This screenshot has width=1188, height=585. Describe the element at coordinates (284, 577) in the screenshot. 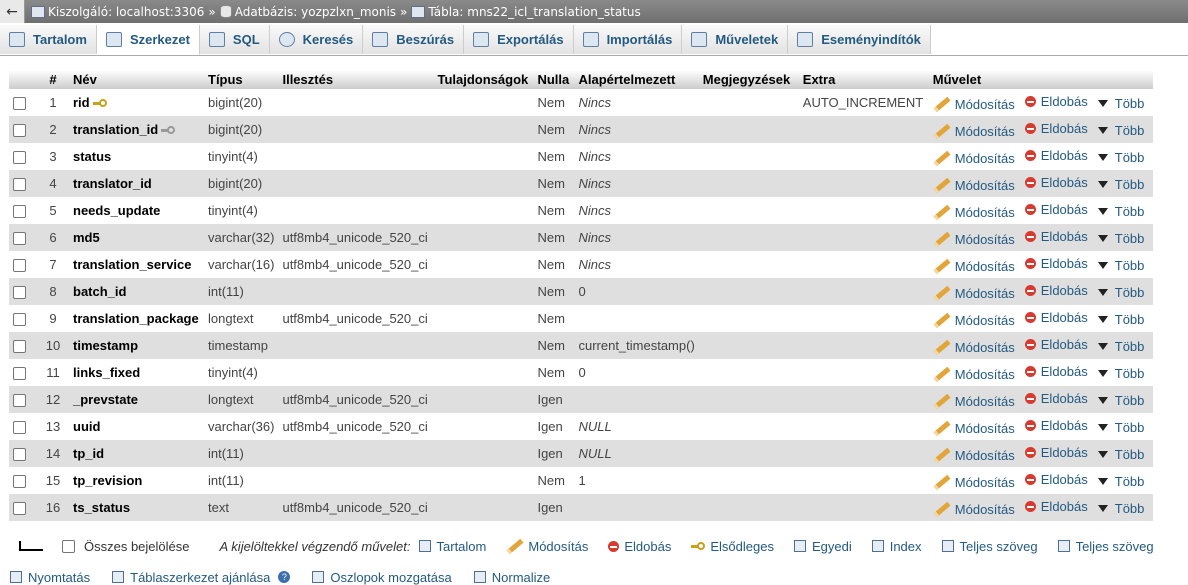

I see `help-icon: ?` at that location.